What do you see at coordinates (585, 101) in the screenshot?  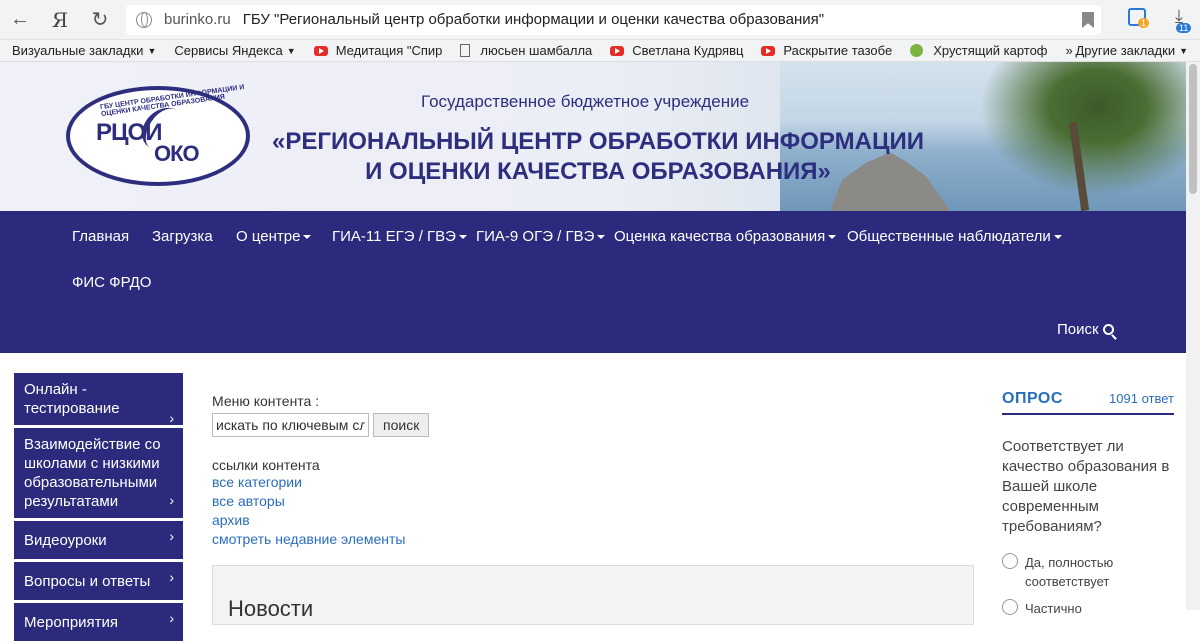 I see `header-subtitle: Государственное бюджетное учреждение` at bounding box center [585, 101].